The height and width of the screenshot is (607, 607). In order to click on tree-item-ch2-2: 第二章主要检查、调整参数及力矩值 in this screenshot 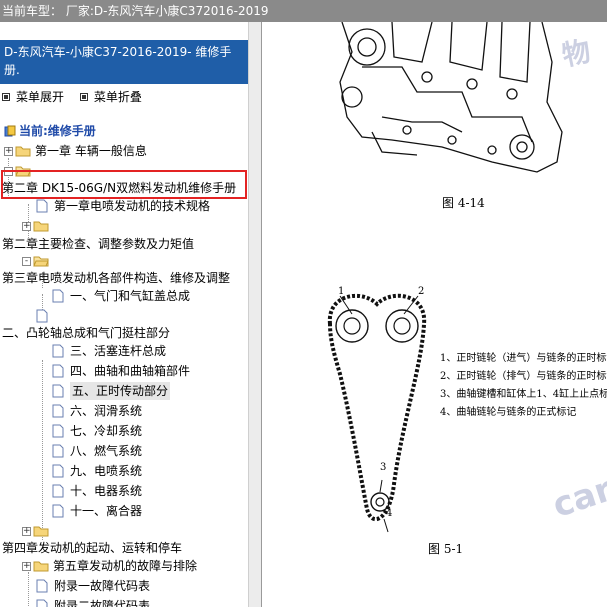, I will do `click(98, 244)`.